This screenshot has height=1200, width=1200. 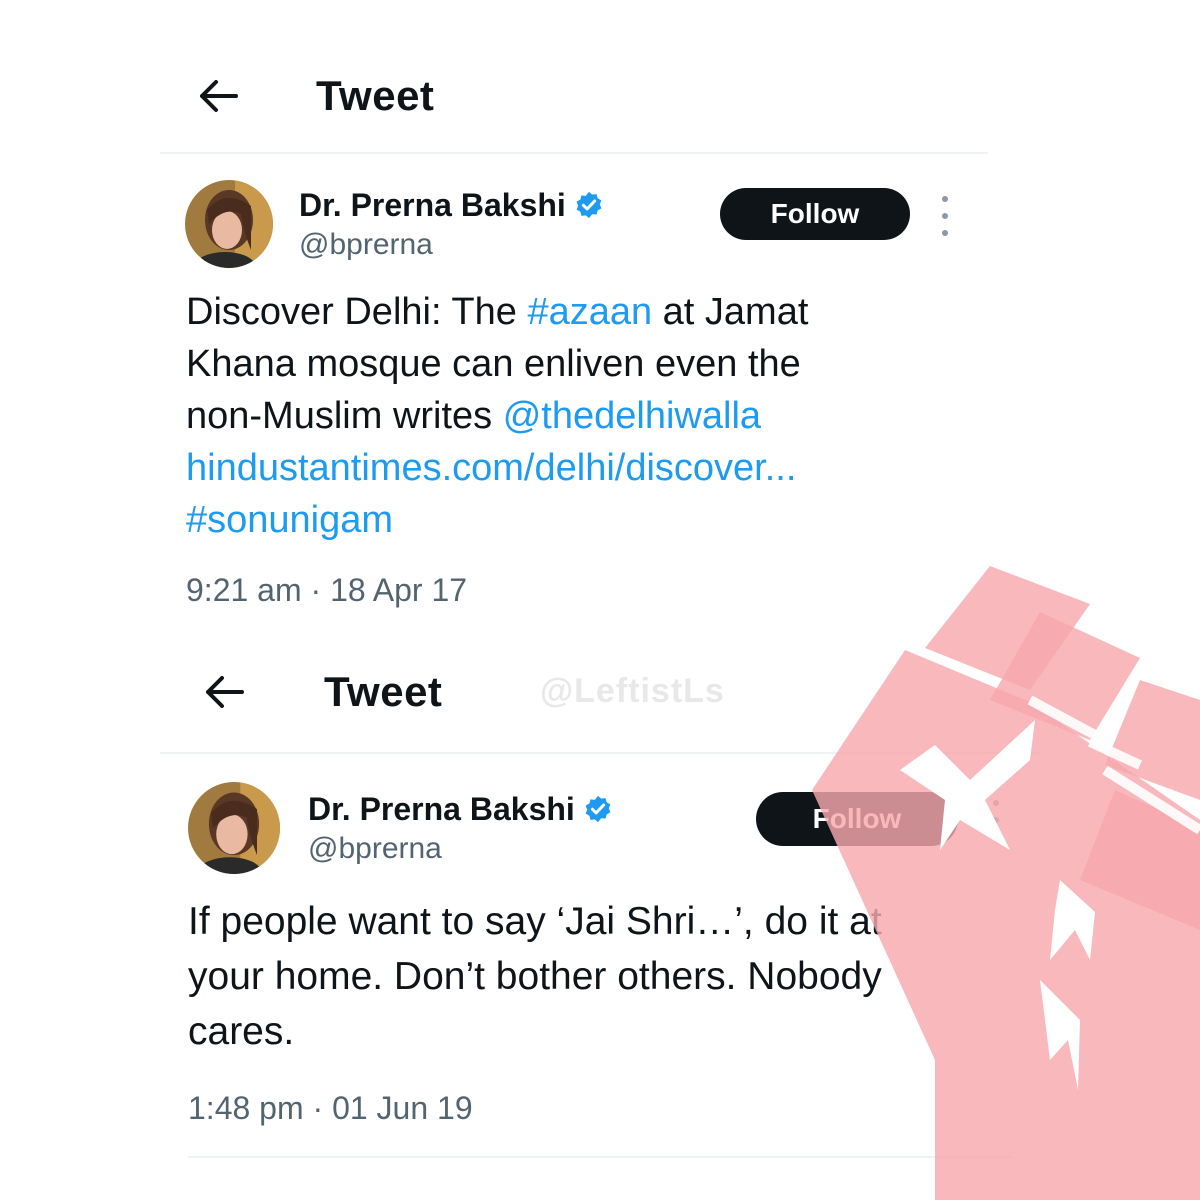 I want to click on author-row-1: Dr. Prerna Bakshi @bprerna, so click(x=394, y=224).